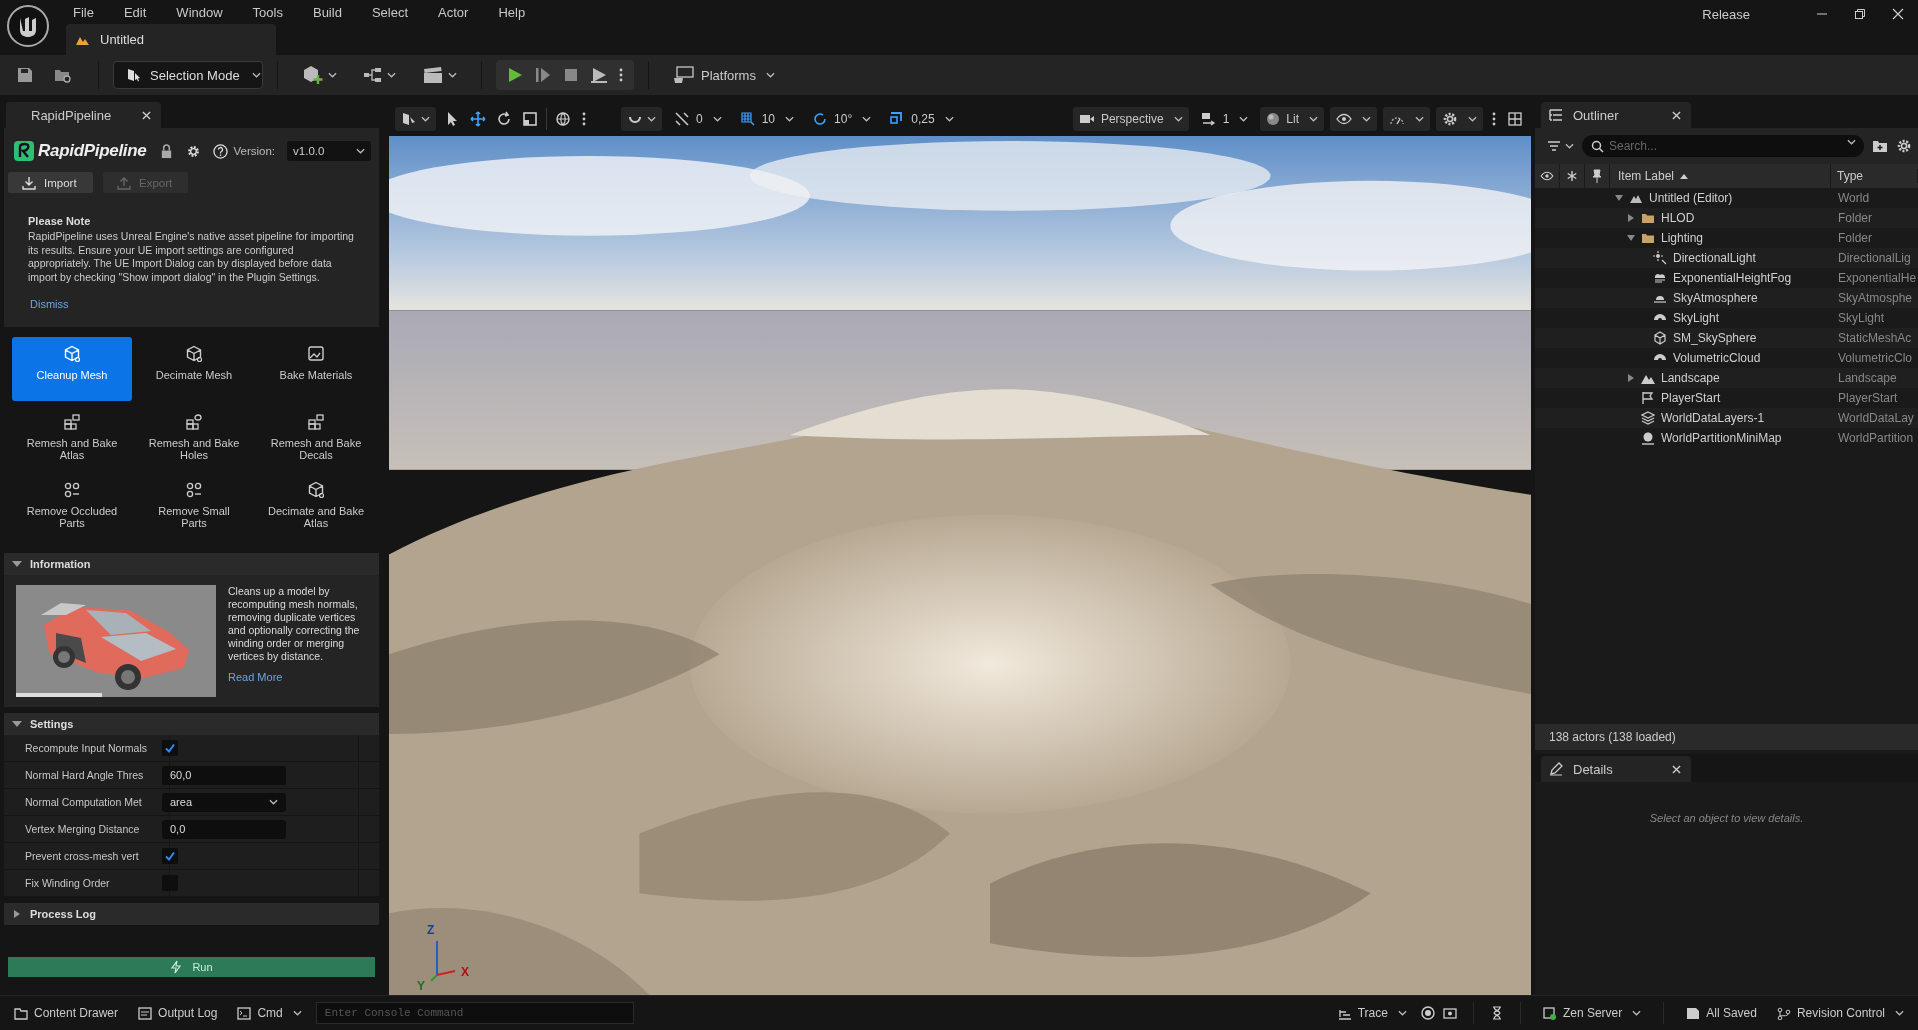 Image resolution: width=1918 pixels, height=1030 pixels. I want to click on mode-dropdown: Selection Mode, so click(188, 75).